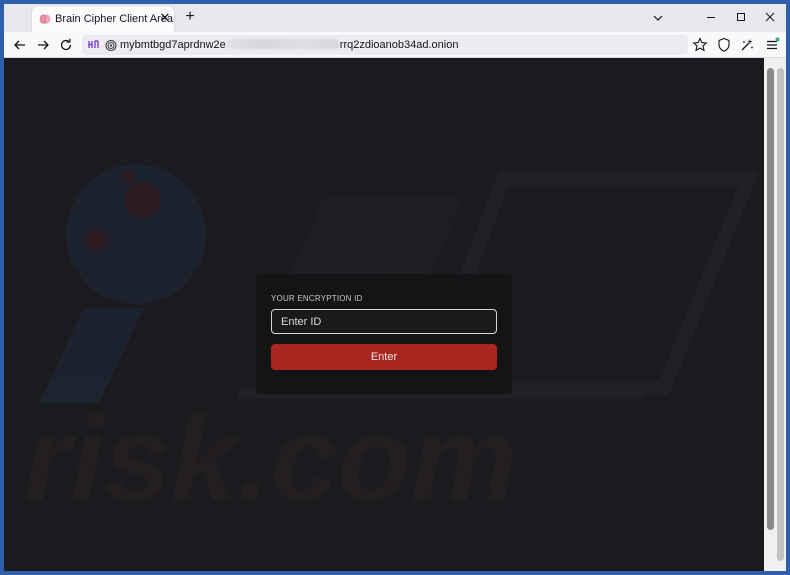 Image resolution: width=790 pixels, height=575 pixels. What do you see at coordinates (282, 44) in the screenshot?
I see `url-redacted-blur` at bounding box center [282, 44].